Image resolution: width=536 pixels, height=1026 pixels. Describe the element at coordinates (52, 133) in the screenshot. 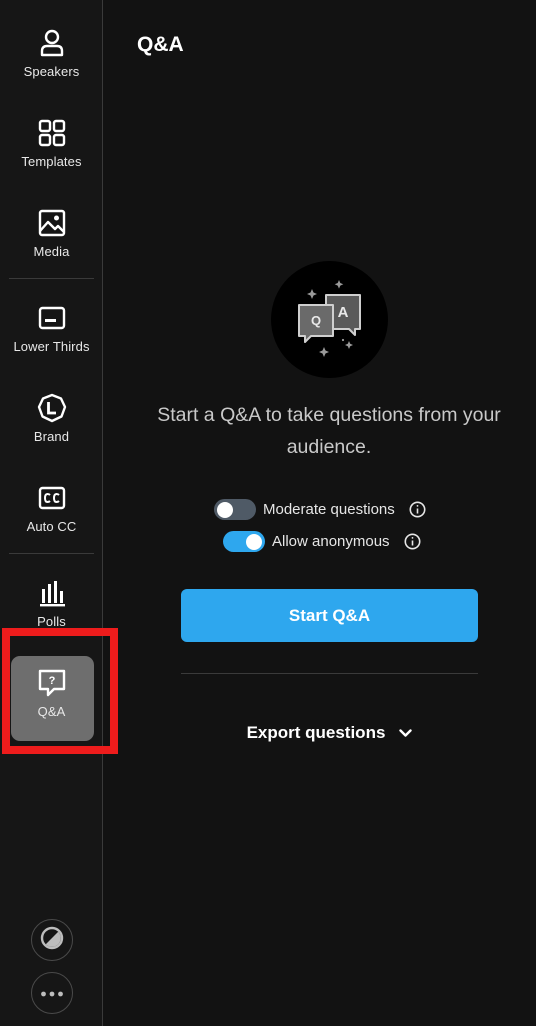

I see `grid-icon` at that location.